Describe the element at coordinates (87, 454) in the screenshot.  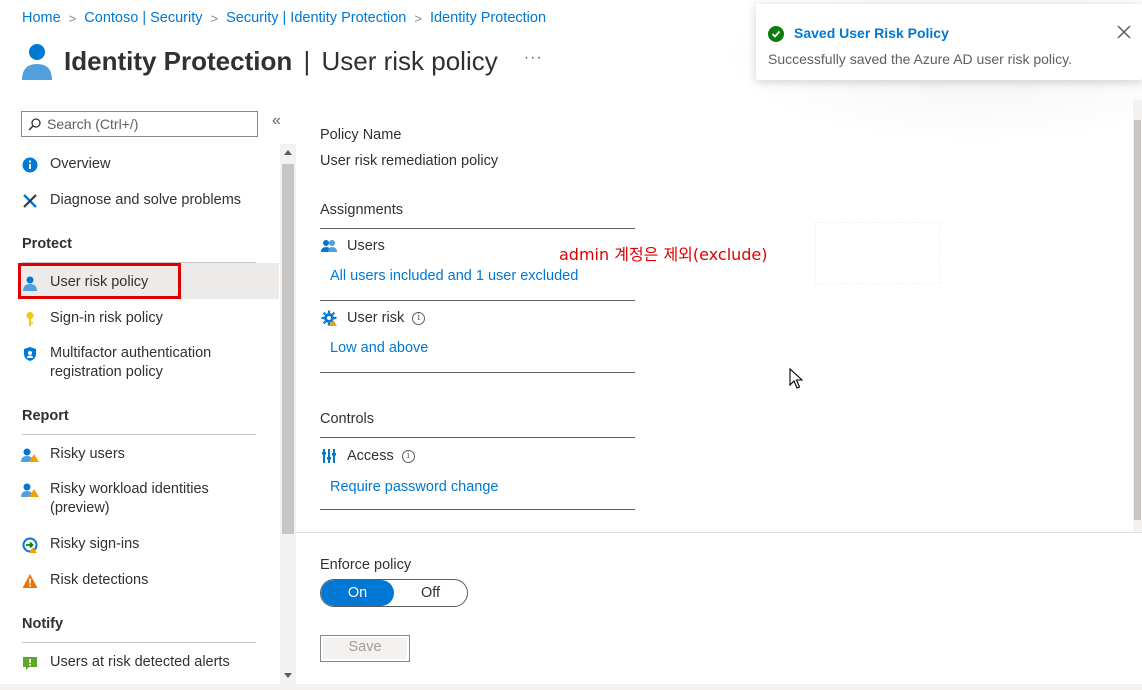
I see `sidebar-item-label: Risky users` at that location.